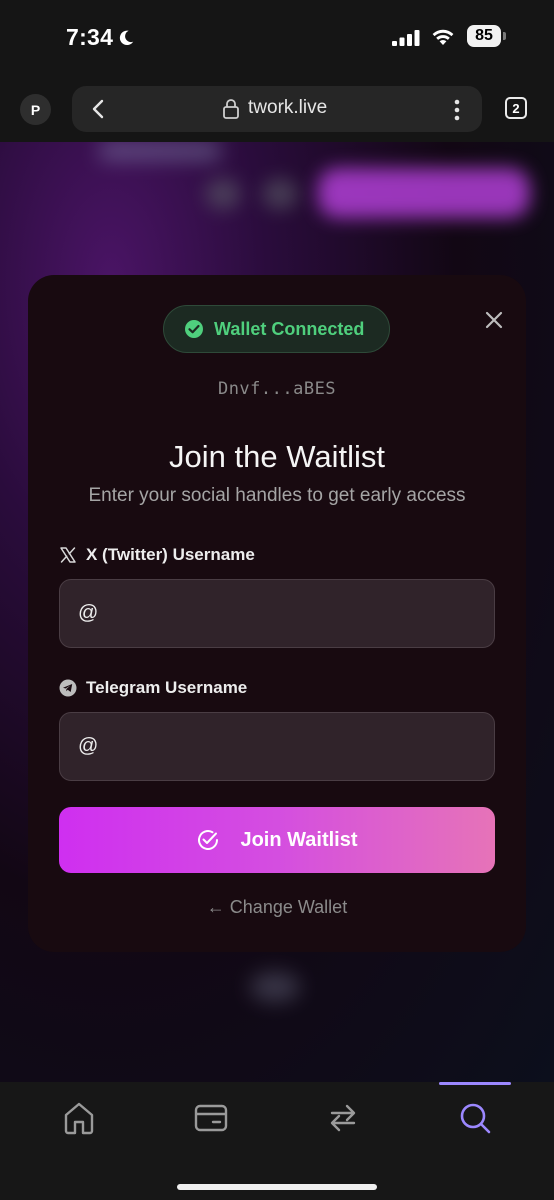  I want to click on battery-level: 85, so click(484, 35).